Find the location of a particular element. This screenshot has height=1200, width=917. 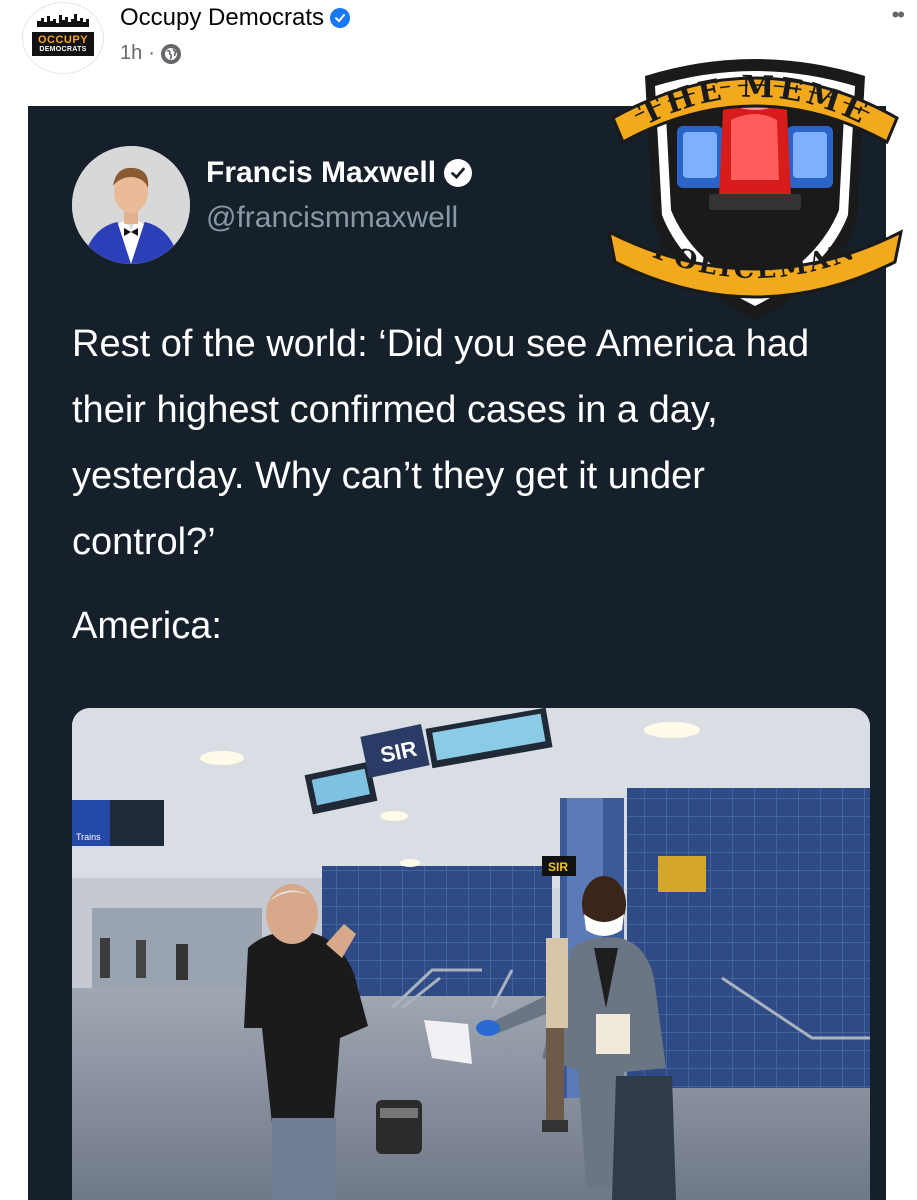

page-logo: OCCUPY DEMOCRATS is located at coordinates (63, 44).